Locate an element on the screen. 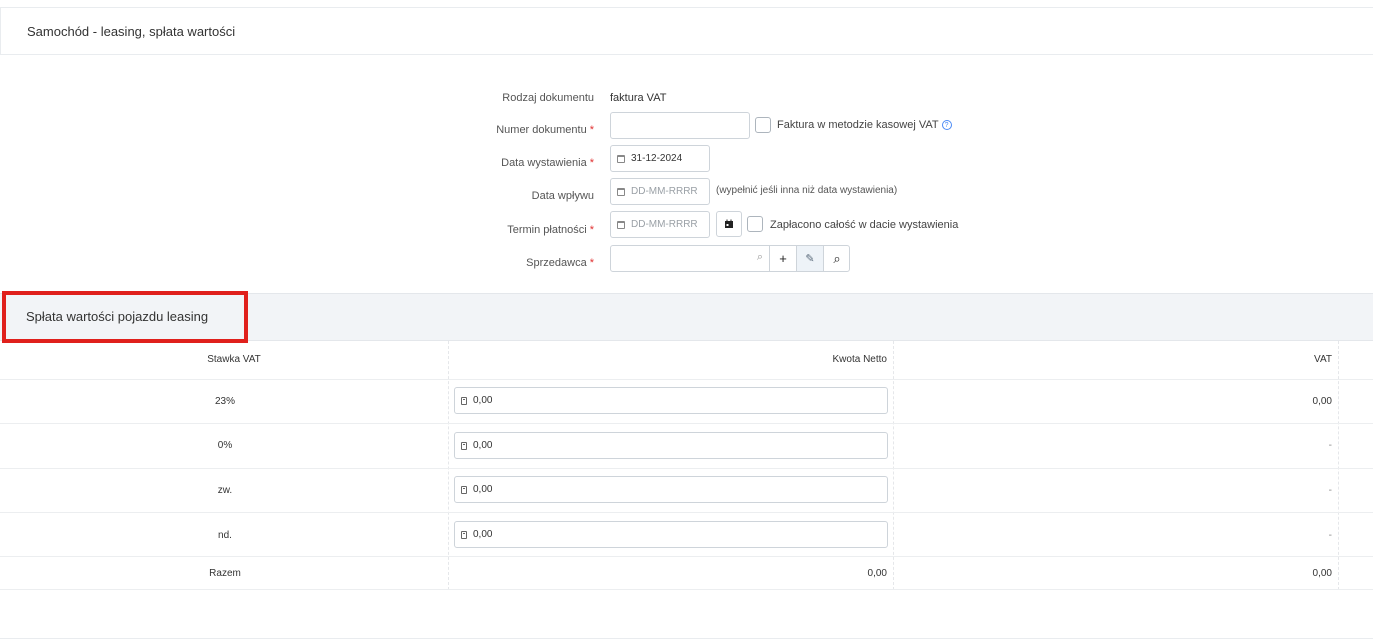  doc-type-value: faktura VAT is located at coordinates (638, 98).